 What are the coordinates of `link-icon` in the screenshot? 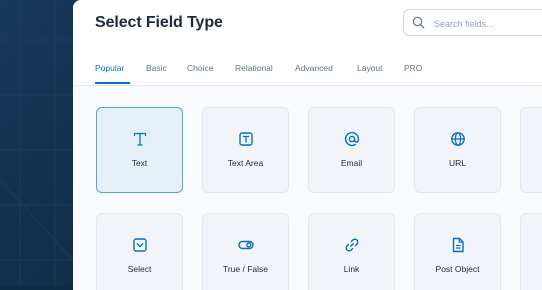 It's located at (352, 245).